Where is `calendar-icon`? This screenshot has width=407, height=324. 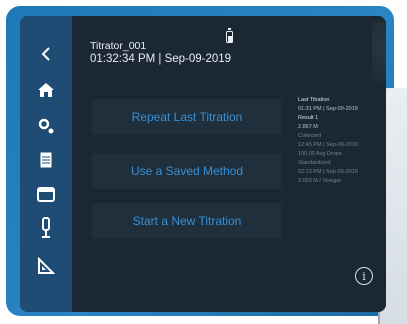 calendar-icon is located at coordinates (46, 194).